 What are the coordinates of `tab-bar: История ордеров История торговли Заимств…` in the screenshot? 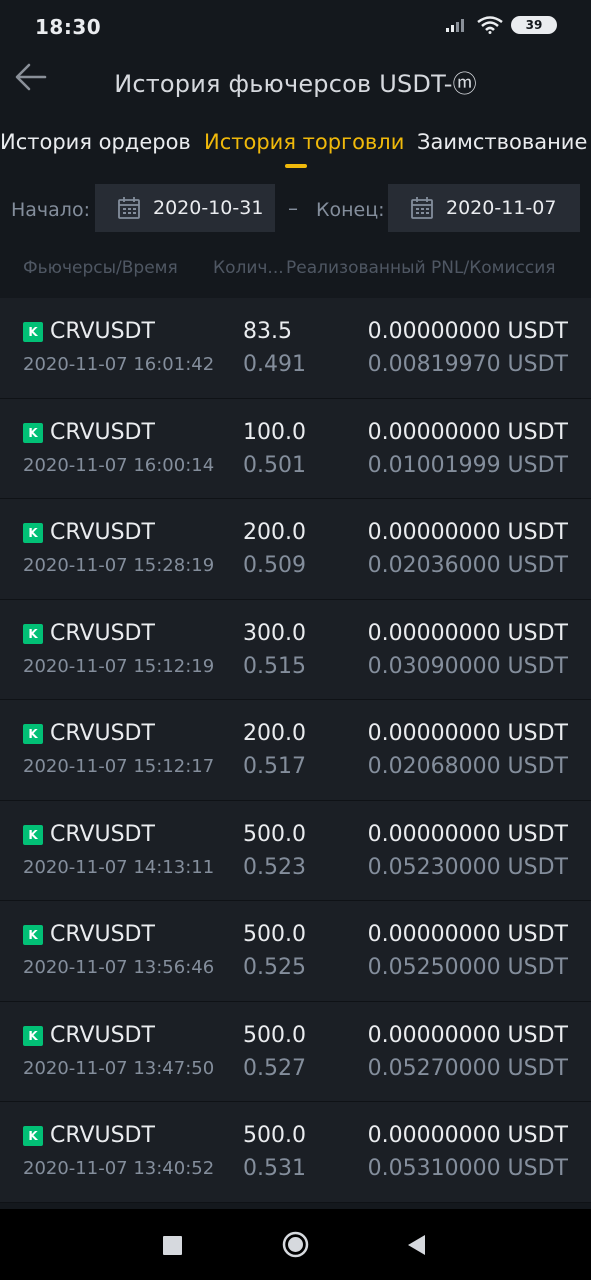 It's located at (295, 150).